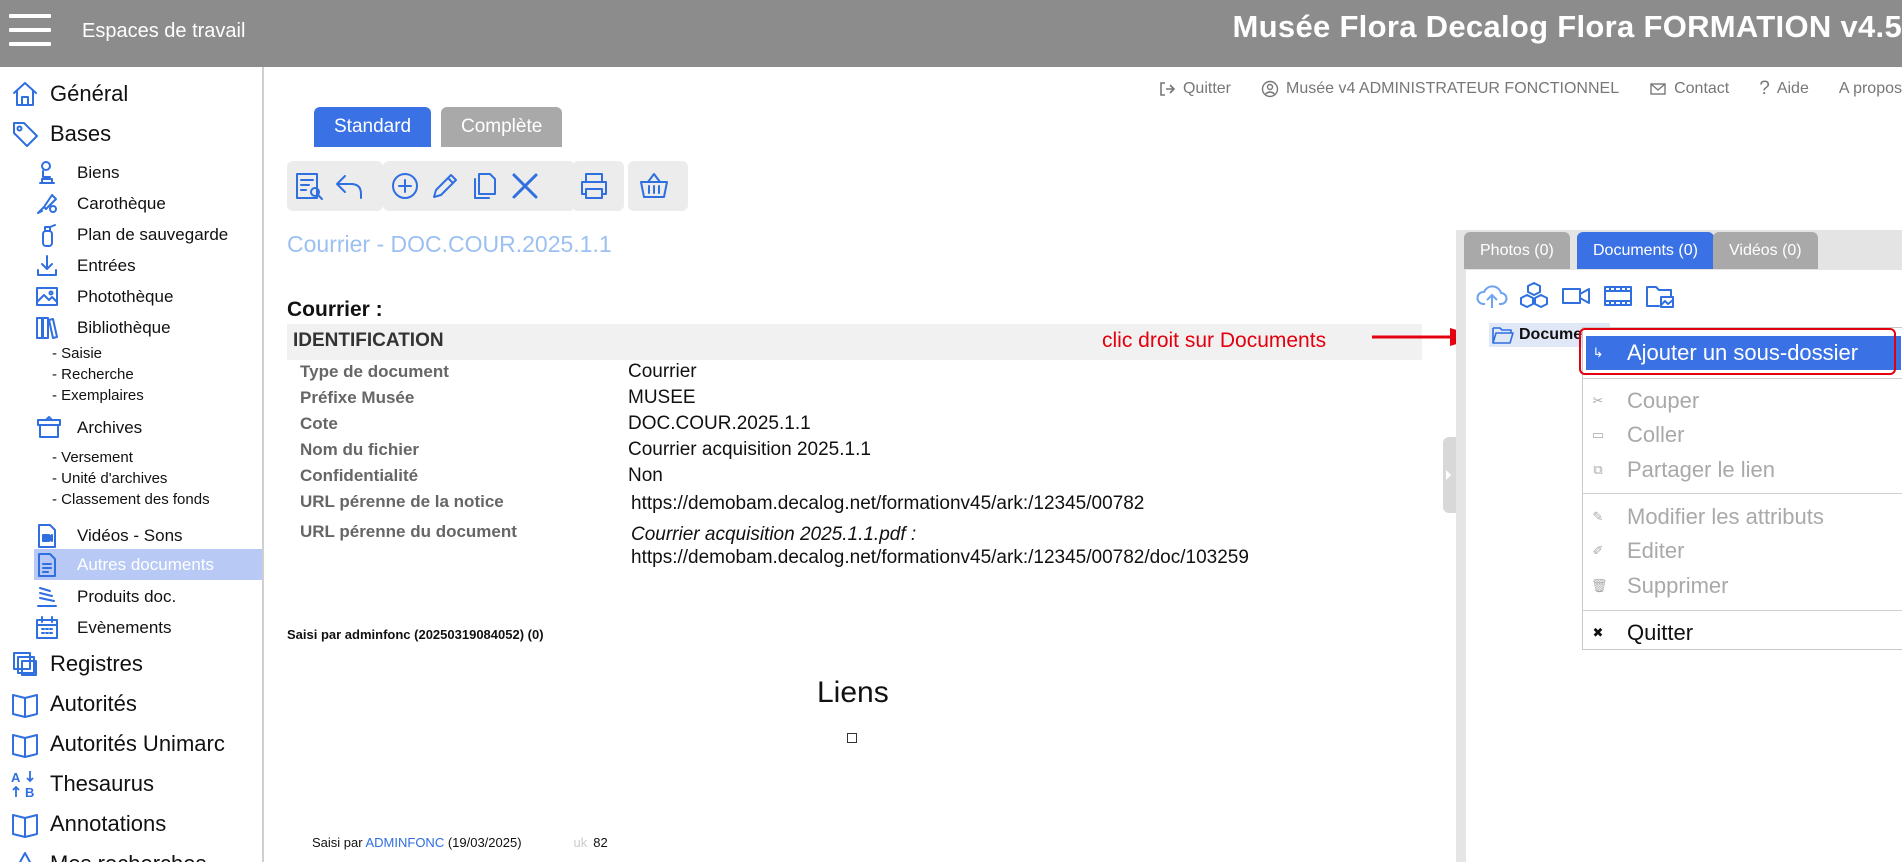  What do you see at coordinates (106, 265) in the screenshot?
I see `sidebar-item-label: Entrées` at bounding box center [106, 265].